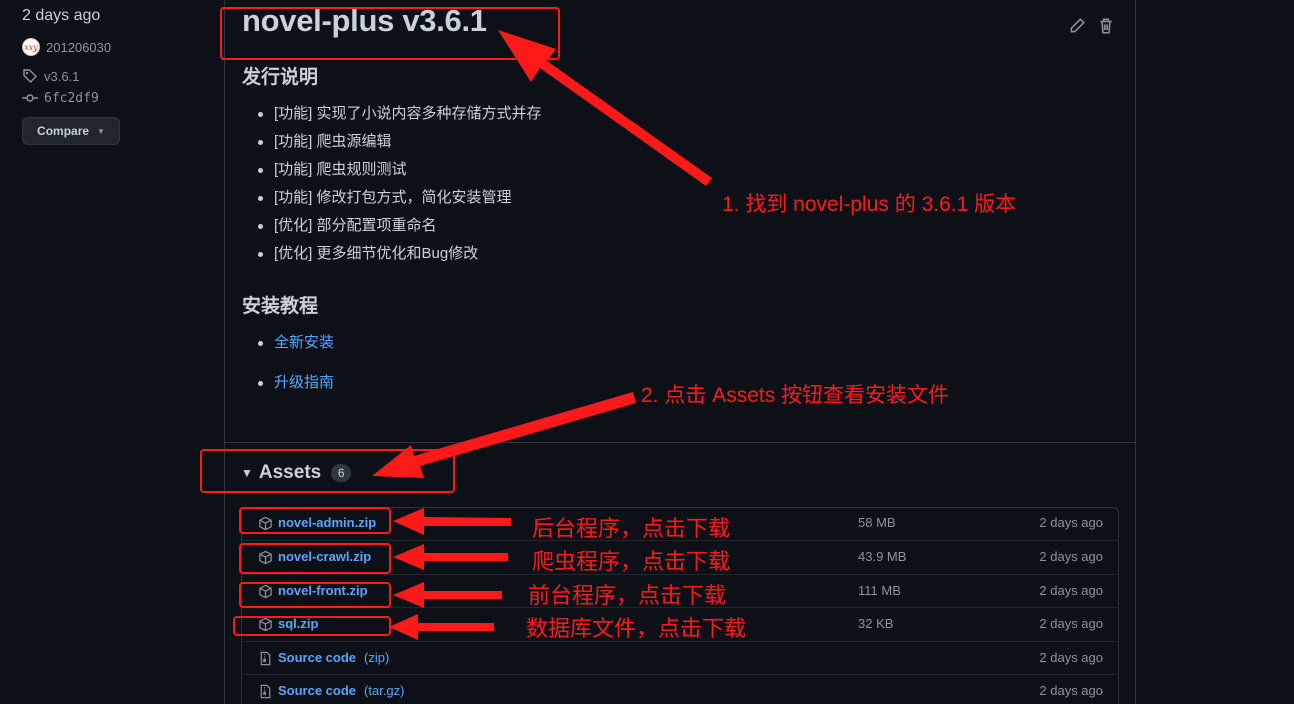  What do you see at coordinates (627, 595) in the screenshot?
I see `annotation-front: 前台程序，点击下载` at bounding box center [627, 595].